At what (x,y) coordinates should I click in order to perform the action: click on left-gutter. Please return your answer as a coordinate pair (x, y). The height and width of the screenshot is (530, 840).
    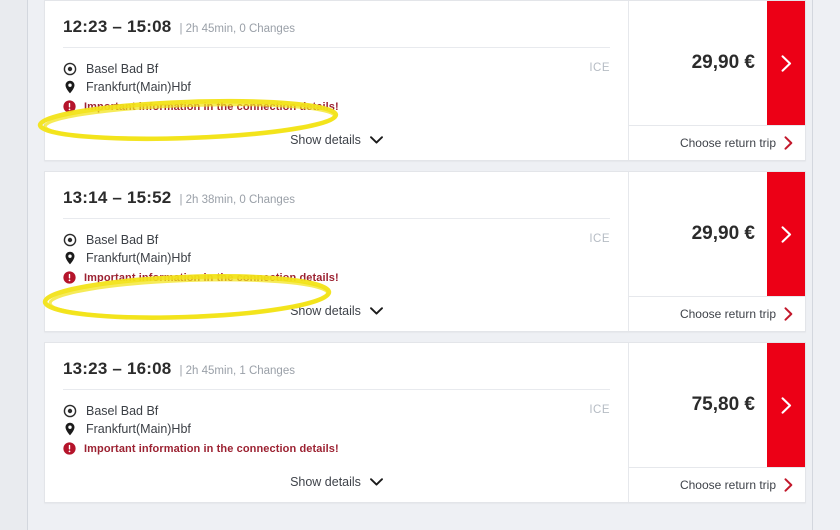
    Looking at the image, I should click on (14, 265).